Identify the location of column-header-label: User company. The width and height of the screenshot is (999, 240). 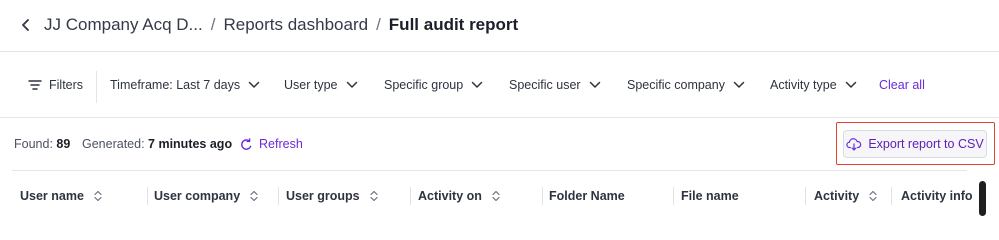
(197, 196).